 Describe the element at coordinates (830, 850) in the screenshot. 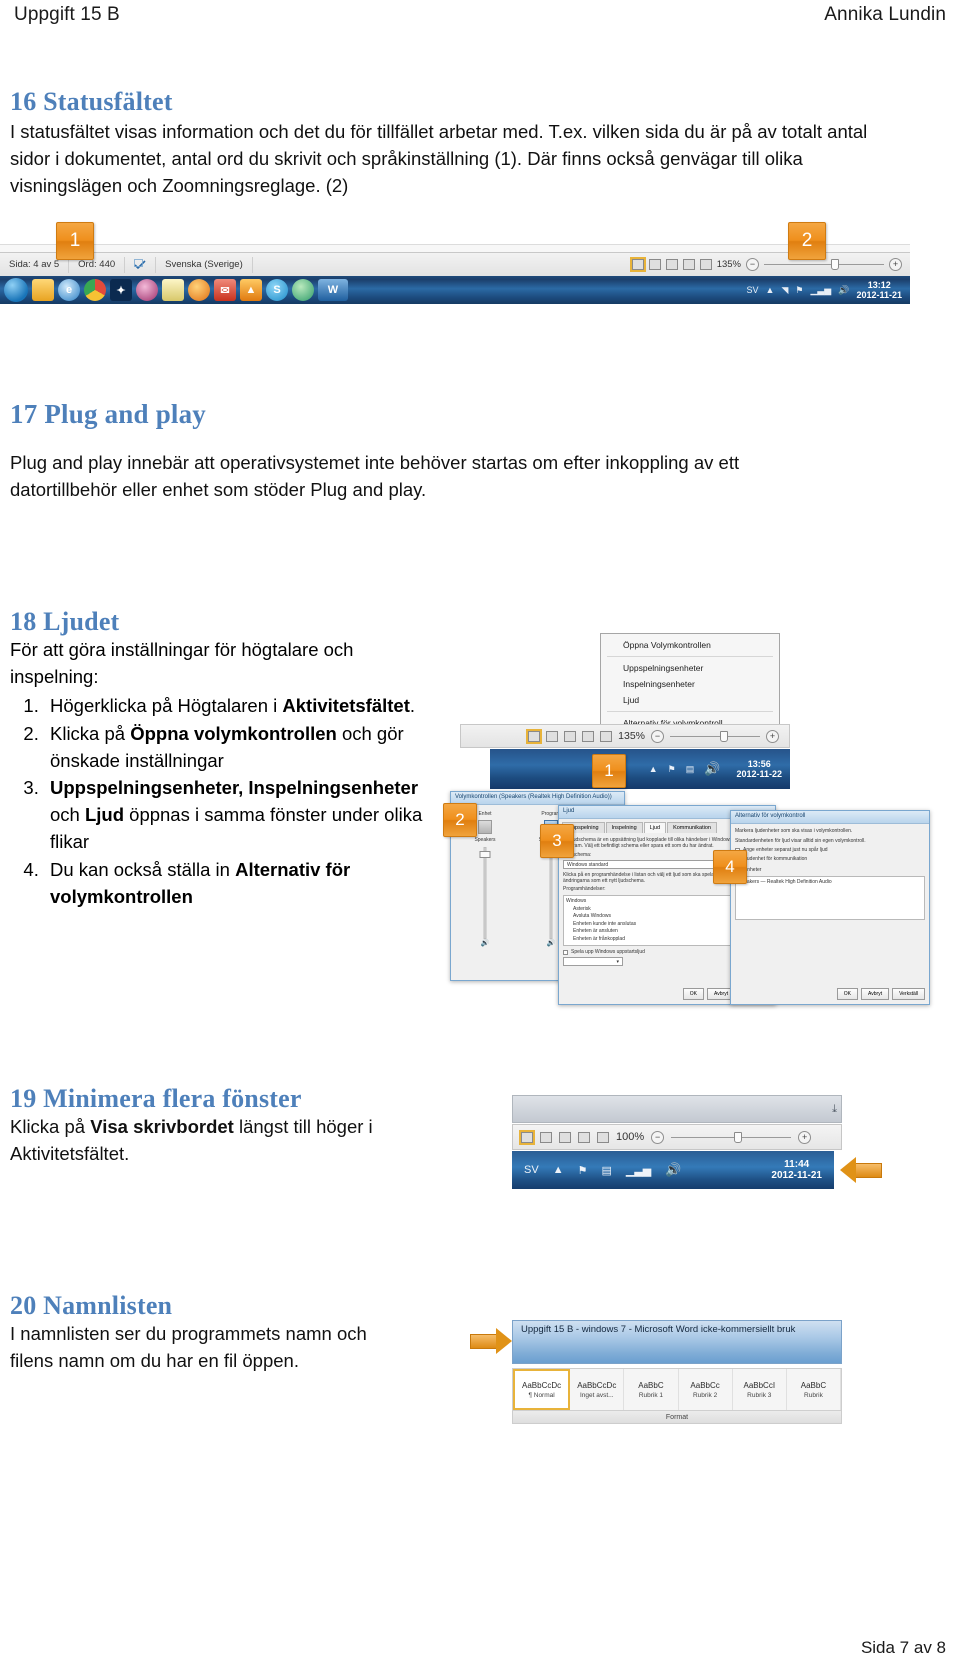

I see `volume-options-check-1: Ange enheter separat just nu spår ljud` at that location.